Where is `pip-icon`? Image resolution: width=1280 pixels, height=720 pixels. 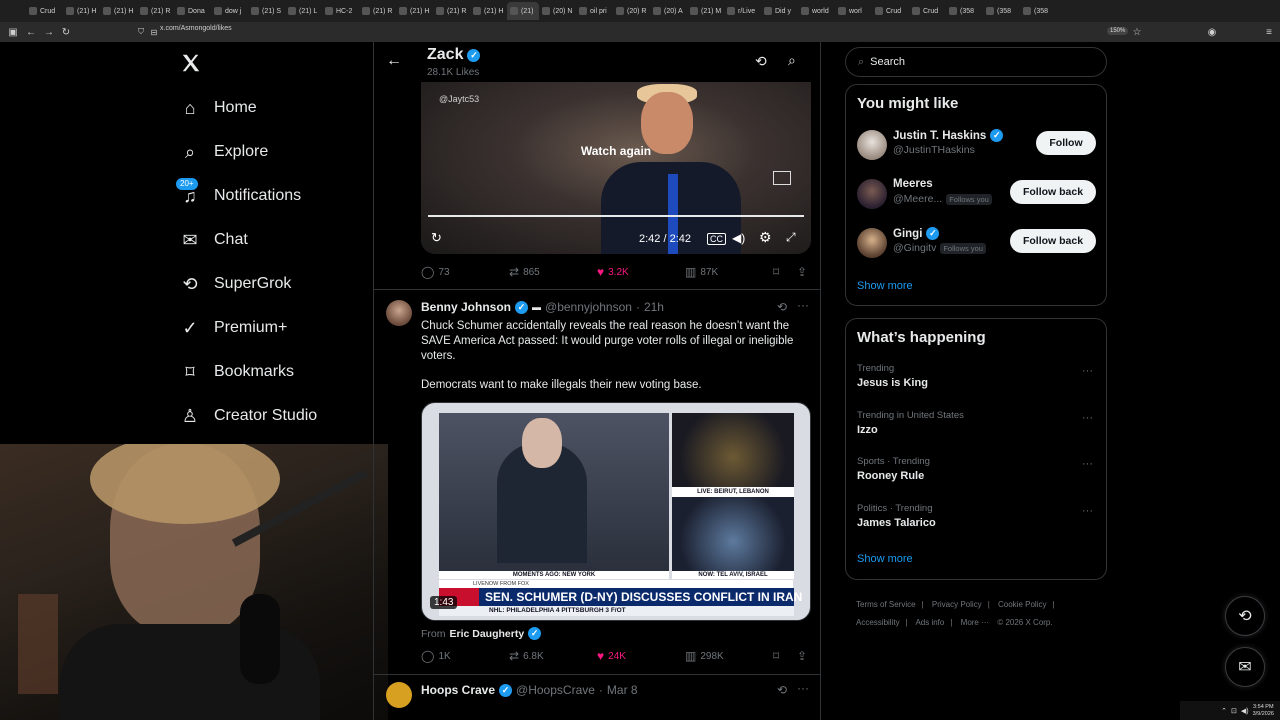 pip-icon is located at coordinates (782, 178).